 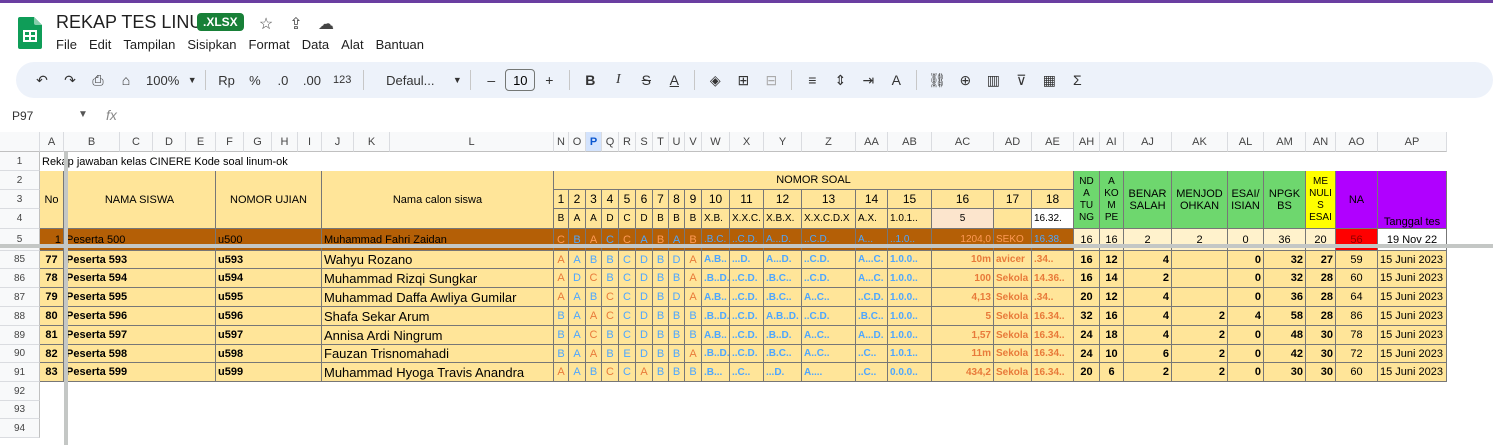 I want to click on student-answer: 11m, so click(x=963, y=354).